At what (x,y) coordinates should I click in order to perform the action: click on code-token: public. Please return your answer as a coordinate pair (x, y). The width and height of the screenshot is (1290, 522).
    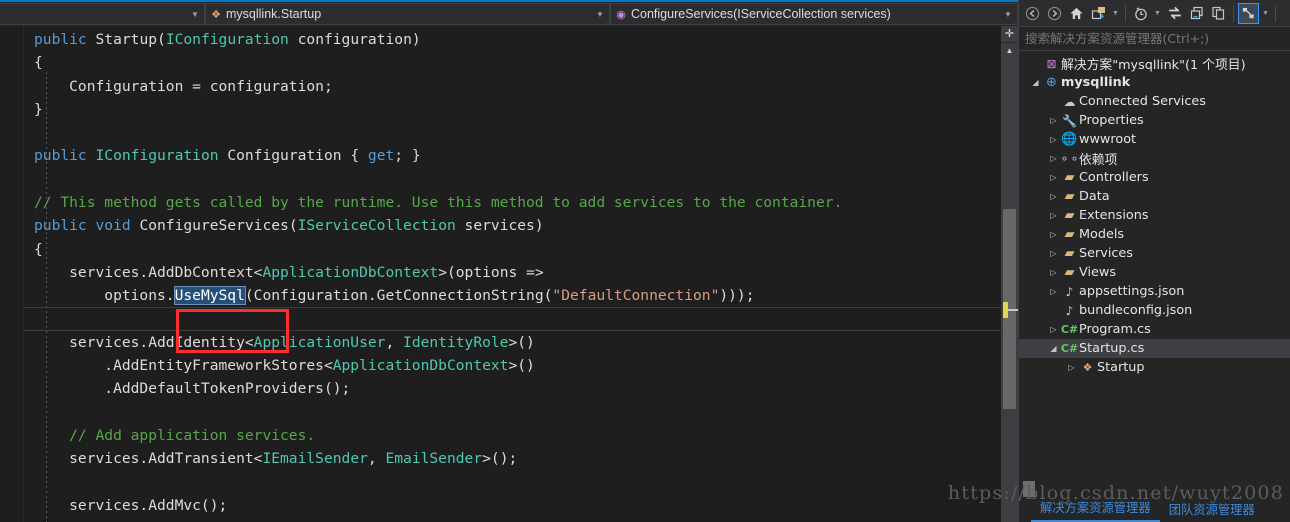
    Looking at the image, I should click on (65, 156).